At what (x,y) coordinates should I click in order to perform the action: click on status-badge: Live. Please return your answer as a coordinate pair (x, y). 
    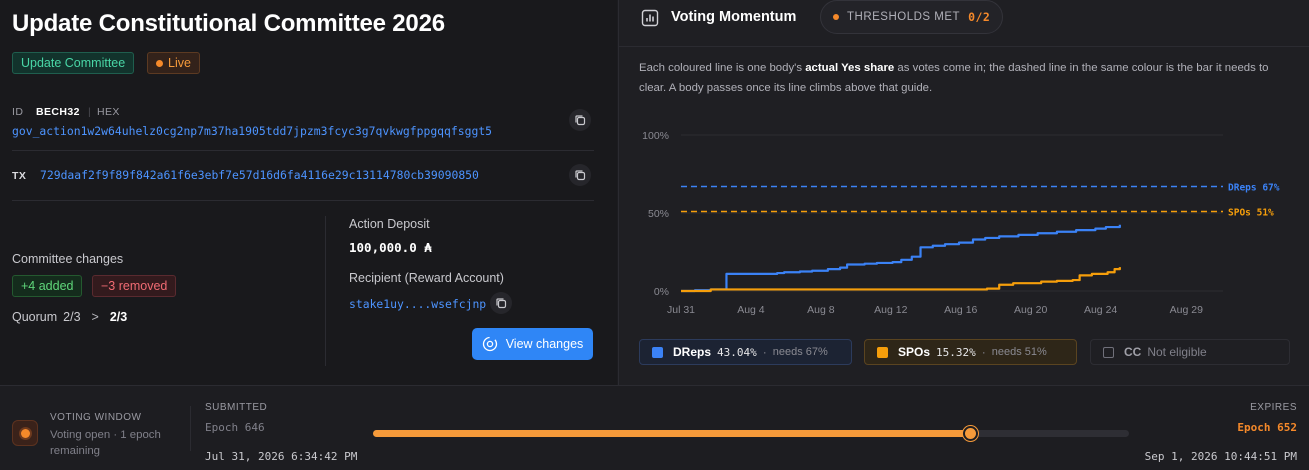
    Looking at the image, I should click on (173, 63).